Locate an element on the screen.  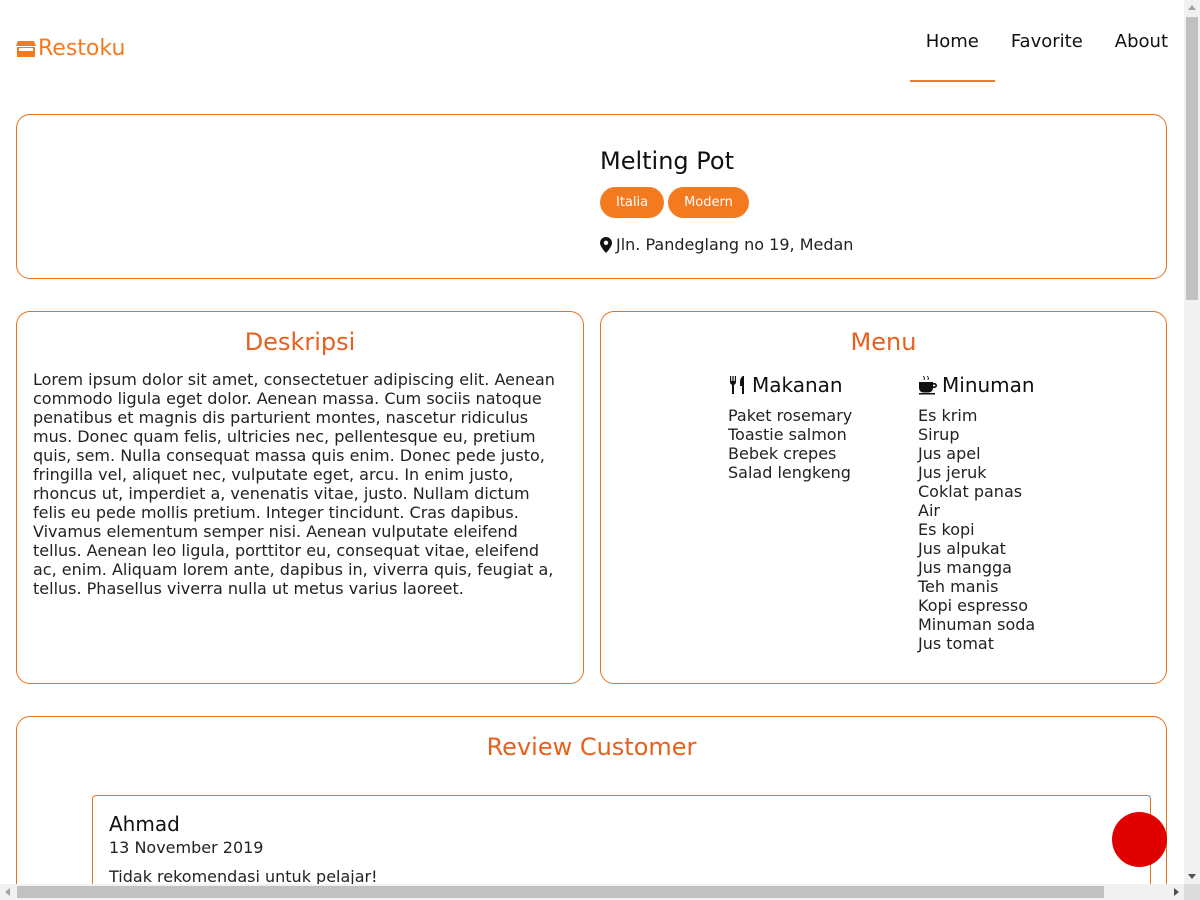
scroll-right-arrow-icon is located at coordinates (1176, 892).